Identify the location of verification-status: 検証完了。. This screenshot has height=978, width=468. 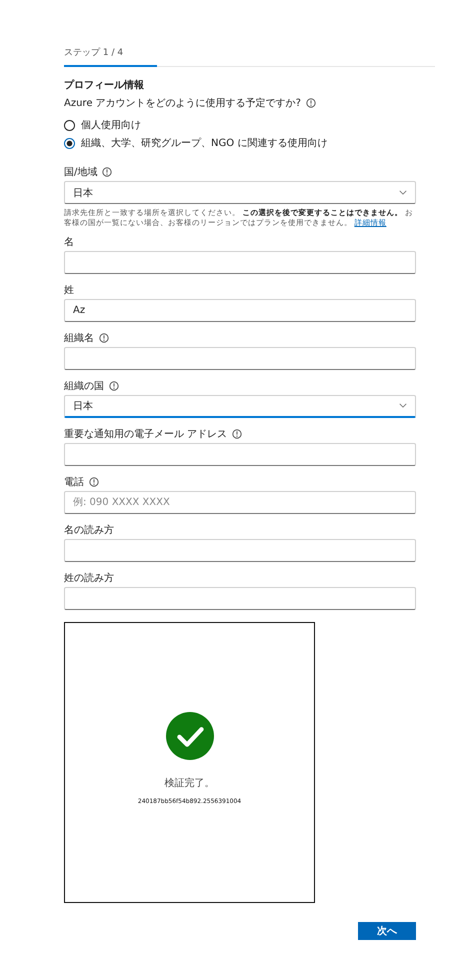
(189, 783).